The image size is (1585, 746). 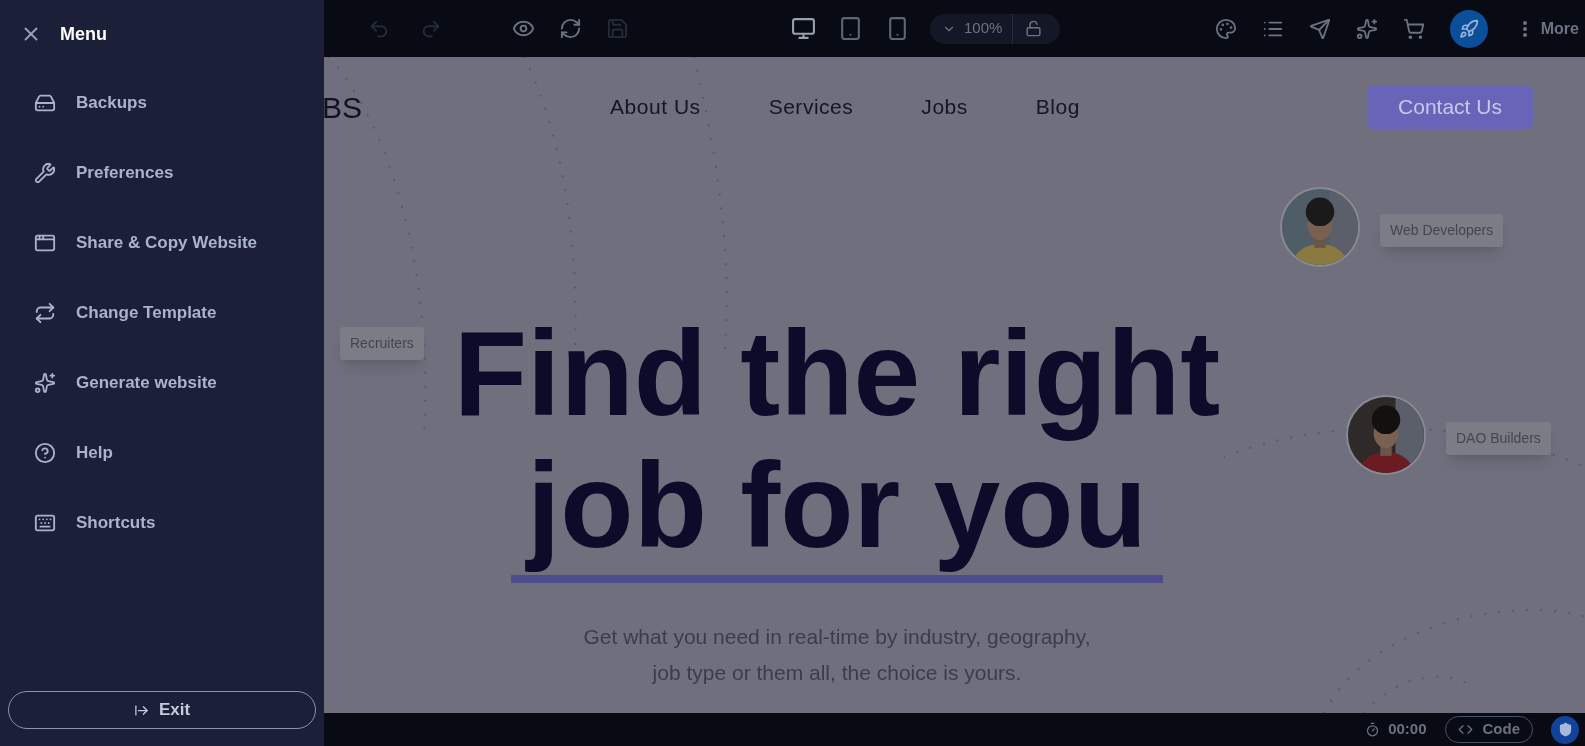 I want to click on site-logo: BS, so click(x=343, y=107).